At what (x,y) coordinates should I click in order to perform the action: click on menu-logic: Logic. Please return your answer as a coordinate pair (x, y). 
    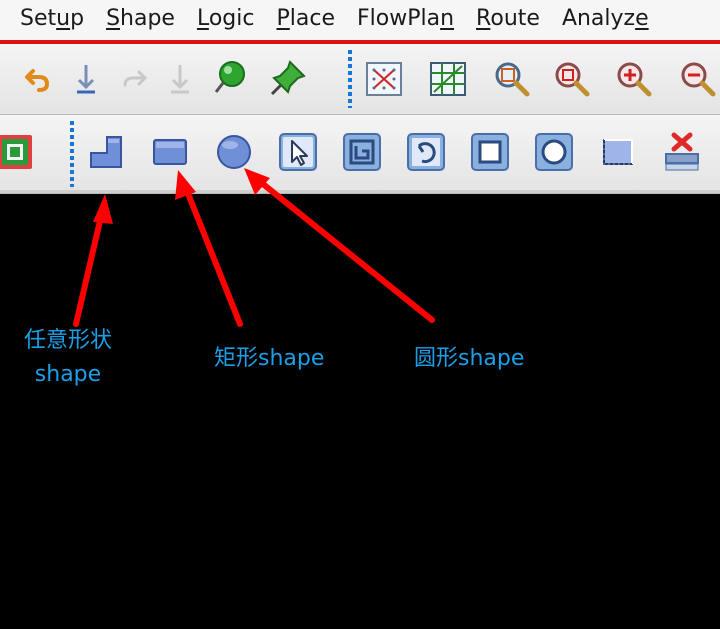
    Looking at the image, I should click on (226, 20).